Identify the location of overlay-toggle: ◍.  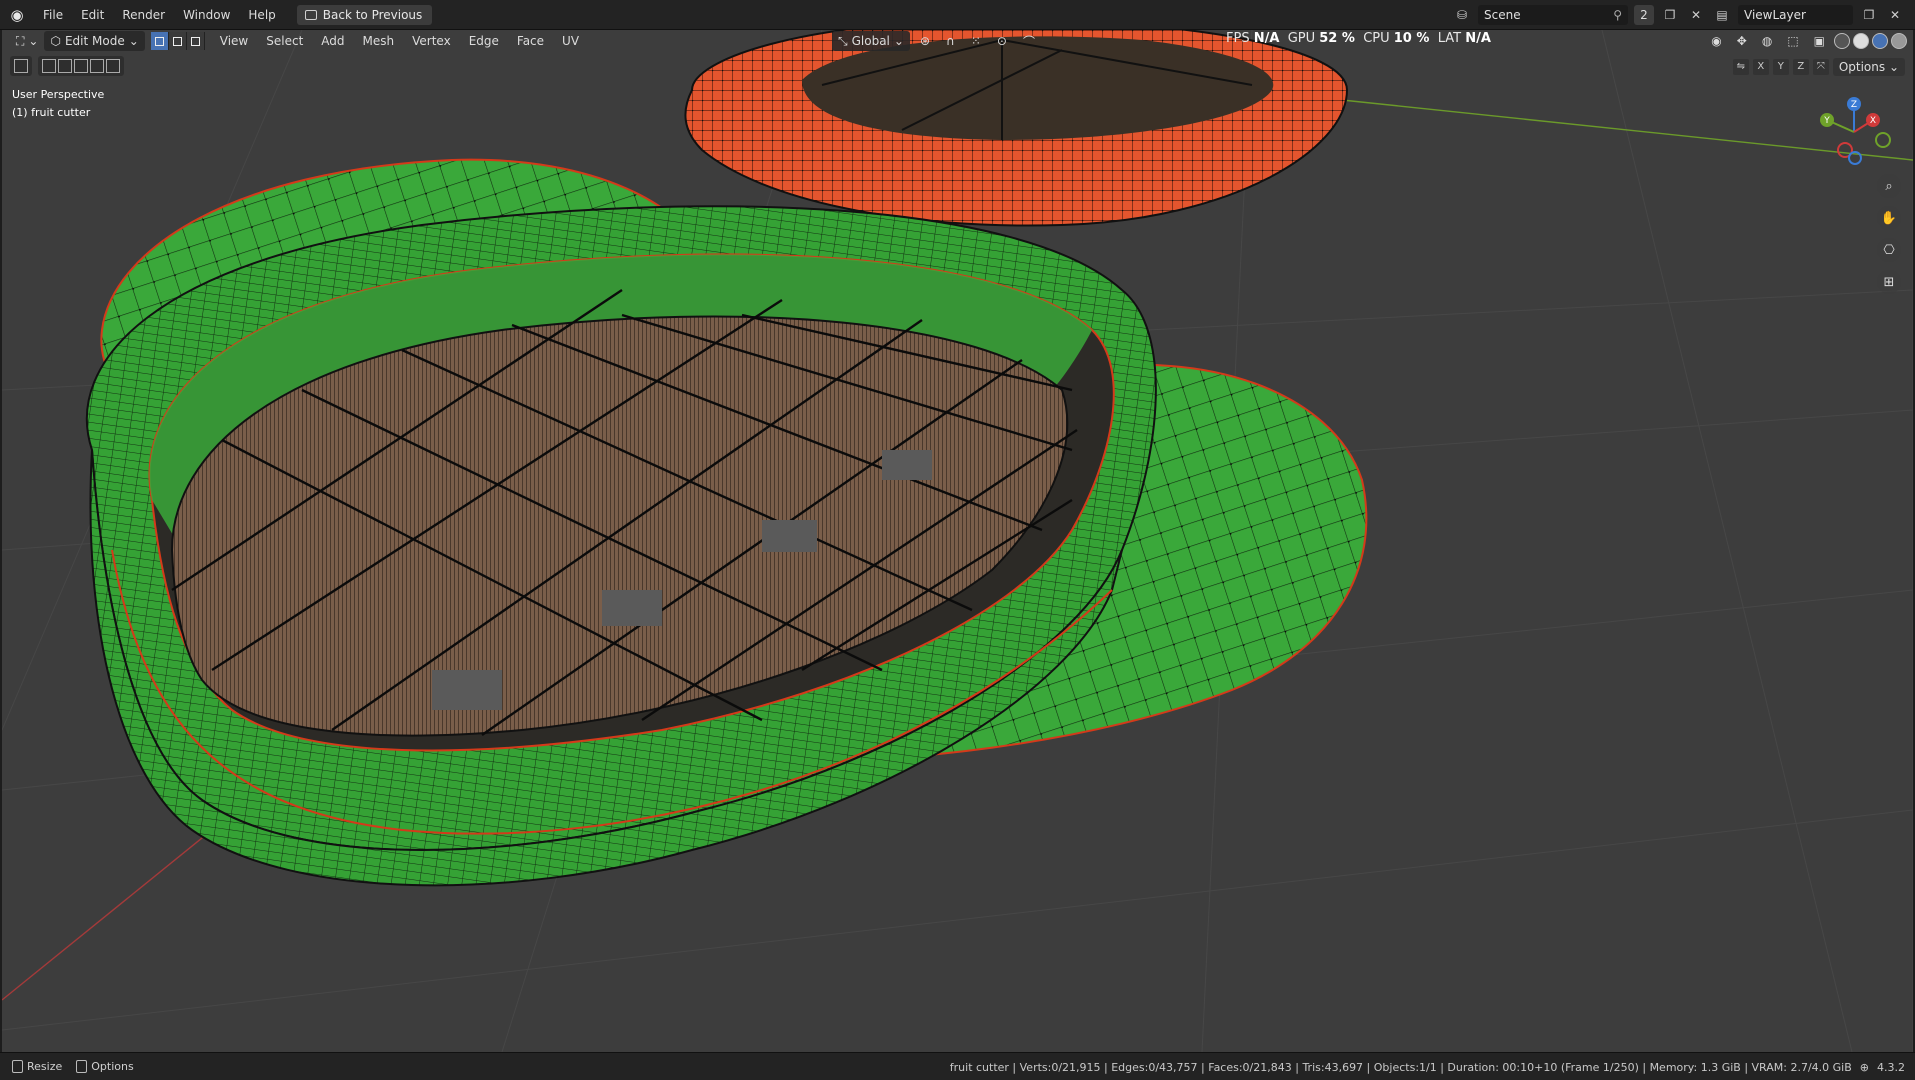
(1767, 41).